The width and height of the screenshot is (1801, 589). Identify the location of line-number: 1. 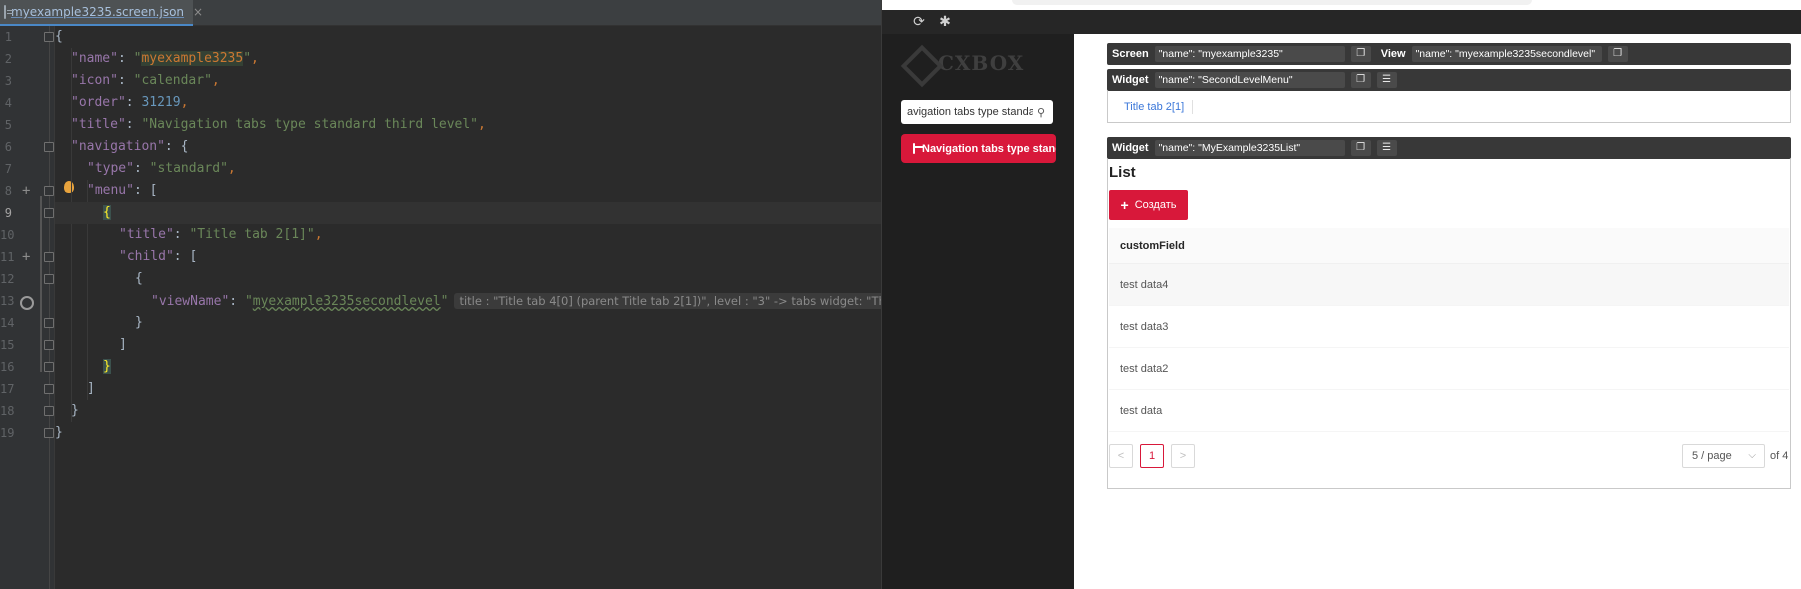
(8, 37).